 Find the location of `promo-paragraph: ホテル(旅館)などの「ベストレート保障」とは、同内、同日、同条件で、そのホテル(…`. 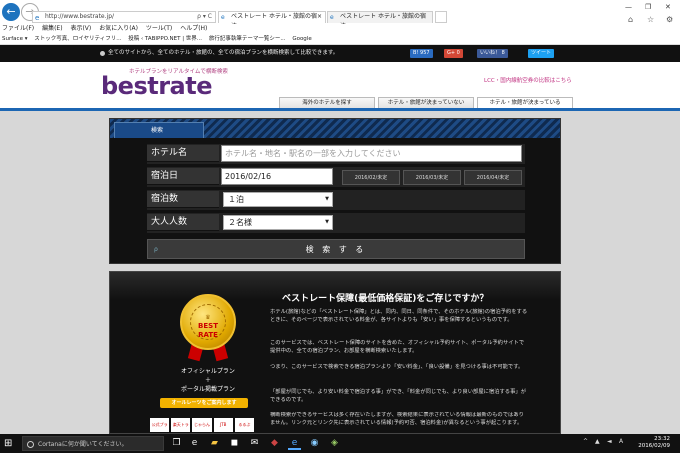

promo-paragraph: ホテル(旅館)などの「ベストレート保障」とは、同内、同日、同条件で、そのホテル(… is located at coordinates (399, 316).